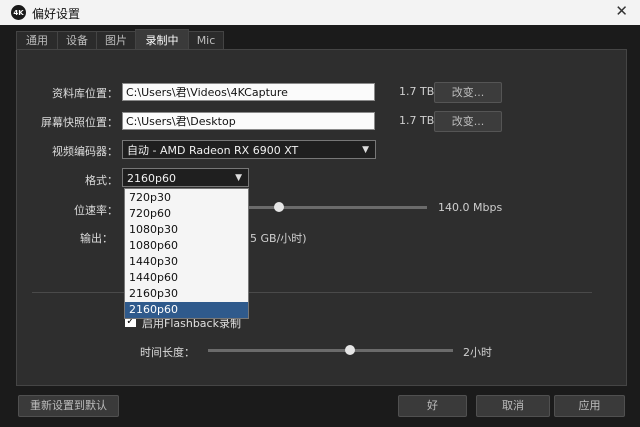  I want to click on format-option: 1080p30, so click(186, 230).